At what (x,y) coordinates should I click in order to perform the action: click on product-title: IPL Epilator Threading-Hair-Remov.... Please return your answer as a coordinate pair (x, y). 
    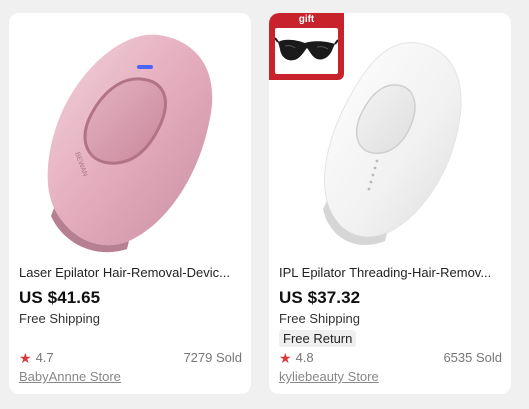
    Looking at the image, I should click on (391, 272).